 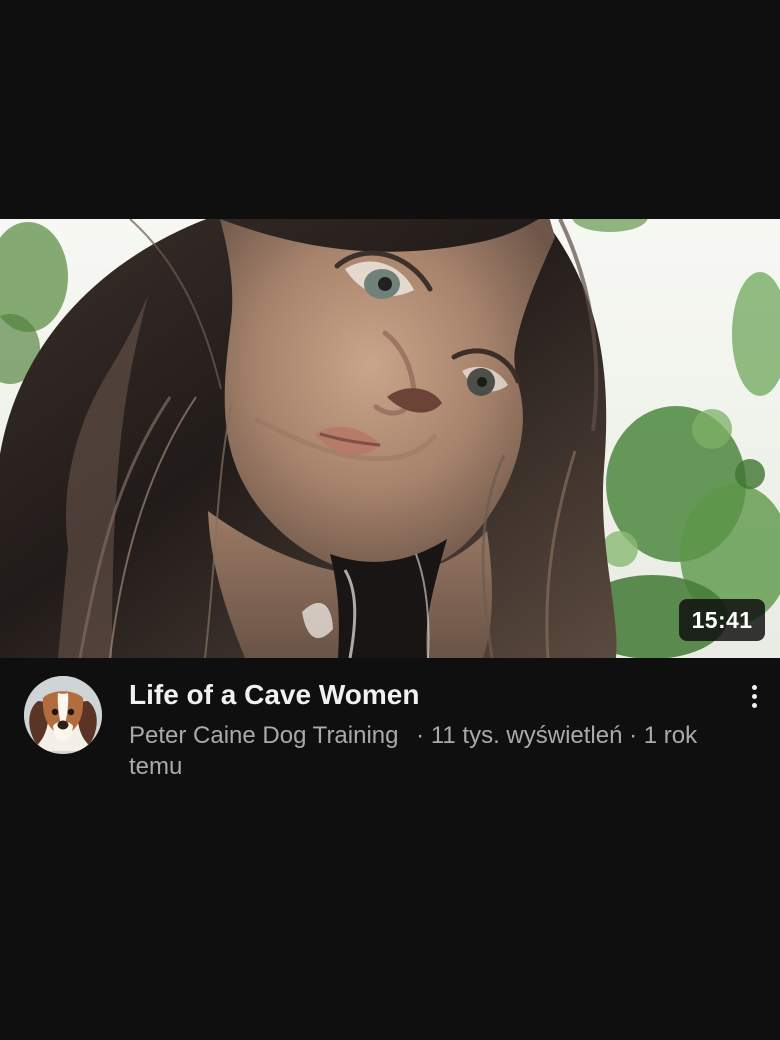 I want to click on channel-avatar, so click(x=63, y=715).